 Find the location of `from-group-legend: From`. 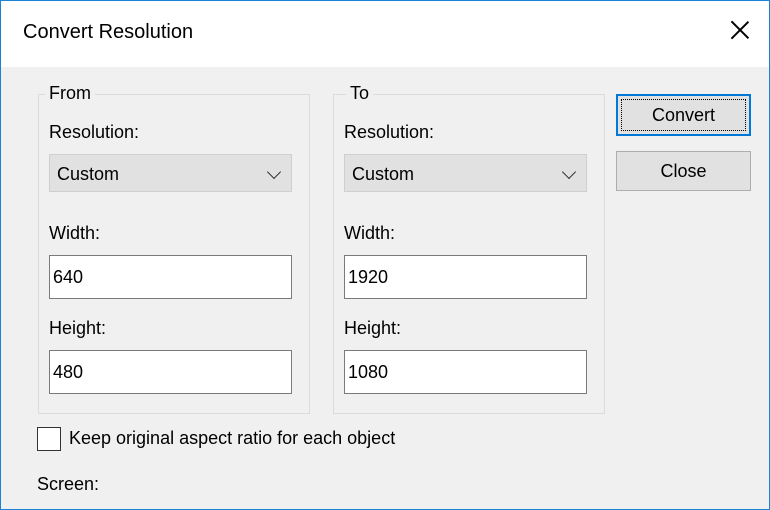

from-group-legend: From is located at coordinates (70, 93).